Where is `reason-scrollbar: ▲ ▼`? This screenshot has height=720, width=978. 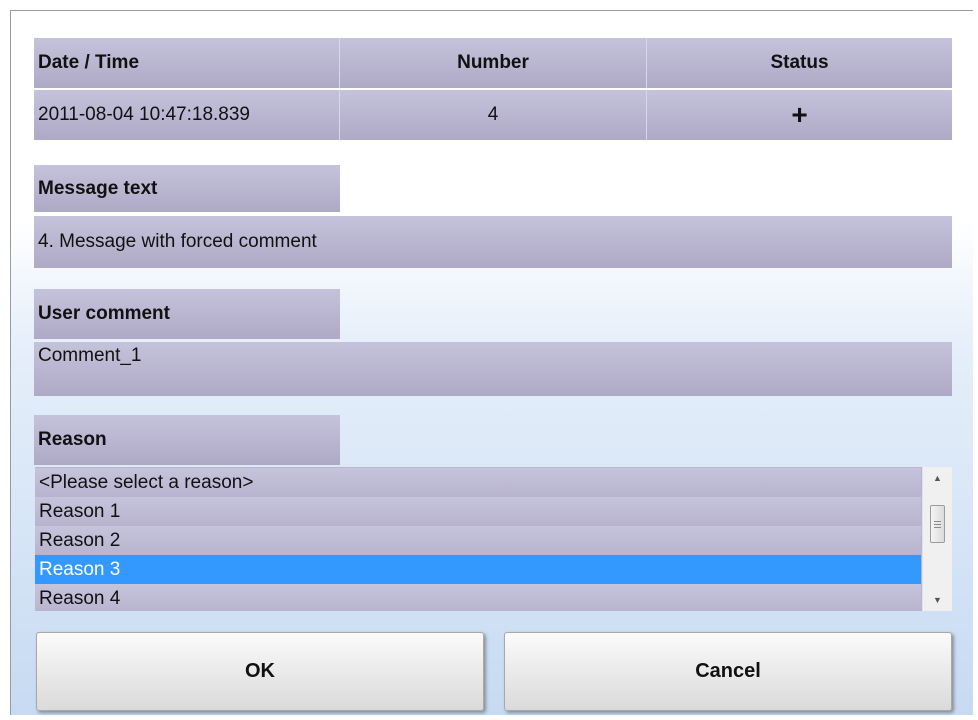
reason-scrollbar: ▲ ▼ is located at coordinates (937, 539).